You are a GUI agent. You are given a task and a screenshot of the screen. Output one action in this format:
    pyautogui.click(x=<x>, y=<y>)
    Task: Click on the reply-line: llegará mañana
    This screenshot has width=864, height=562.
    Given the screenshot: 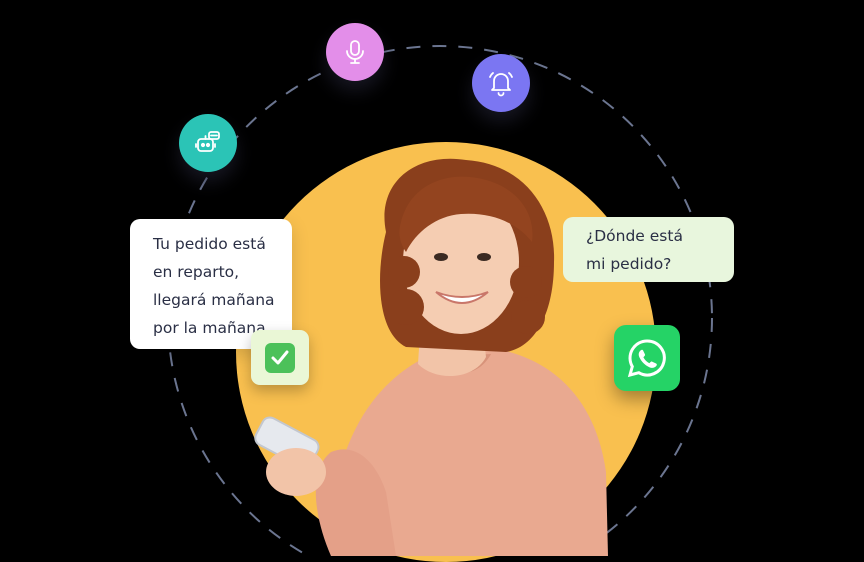 What is the action you would take?
    pyautogui.click(x=214, y=300)
    